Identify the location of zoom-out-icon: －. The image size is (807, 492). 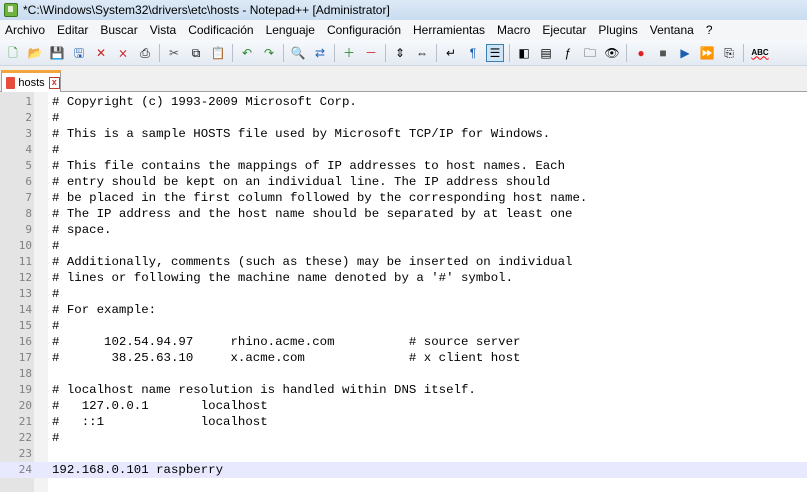
(371, 53).